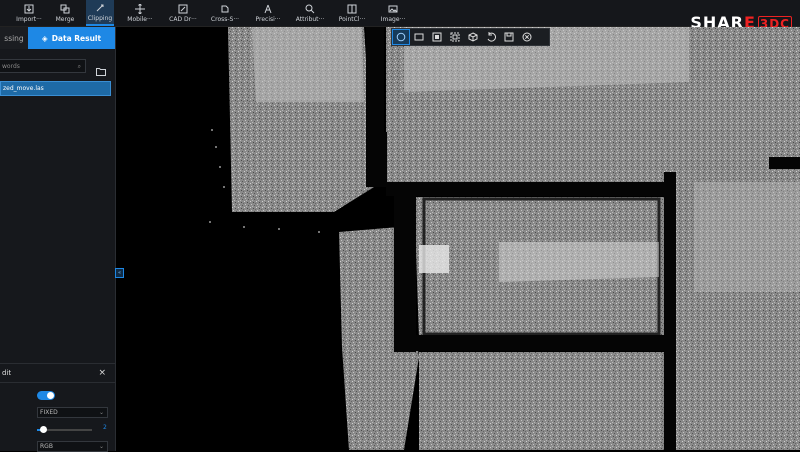 The height and width of the screenshot is (452, 800). Describe the element at coordinates (100, 18) in the screenshot. I see `clipping-label: Clipping` at that location.